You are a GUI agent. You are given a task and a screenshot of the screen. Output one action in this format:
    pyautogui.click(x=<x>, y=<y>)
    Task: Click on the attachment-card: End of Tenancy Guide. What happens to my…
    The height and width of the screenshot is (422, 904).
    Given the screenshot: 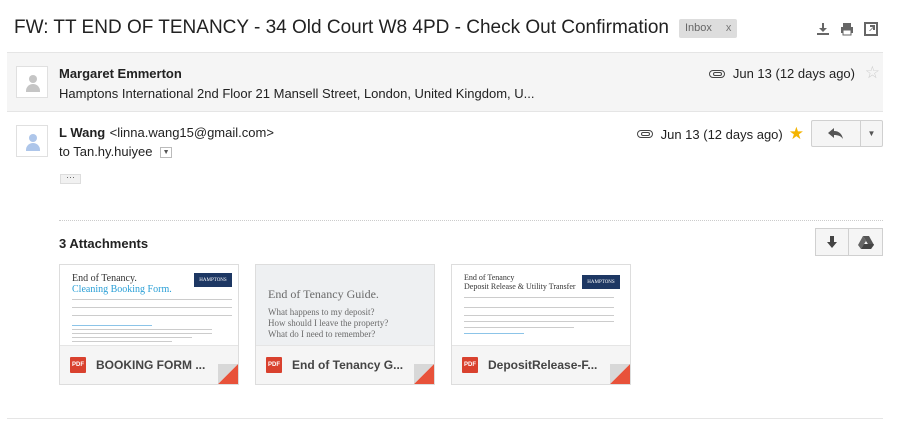 What is the action you would take?
    pyautogui.click(x=345, y=324)
    